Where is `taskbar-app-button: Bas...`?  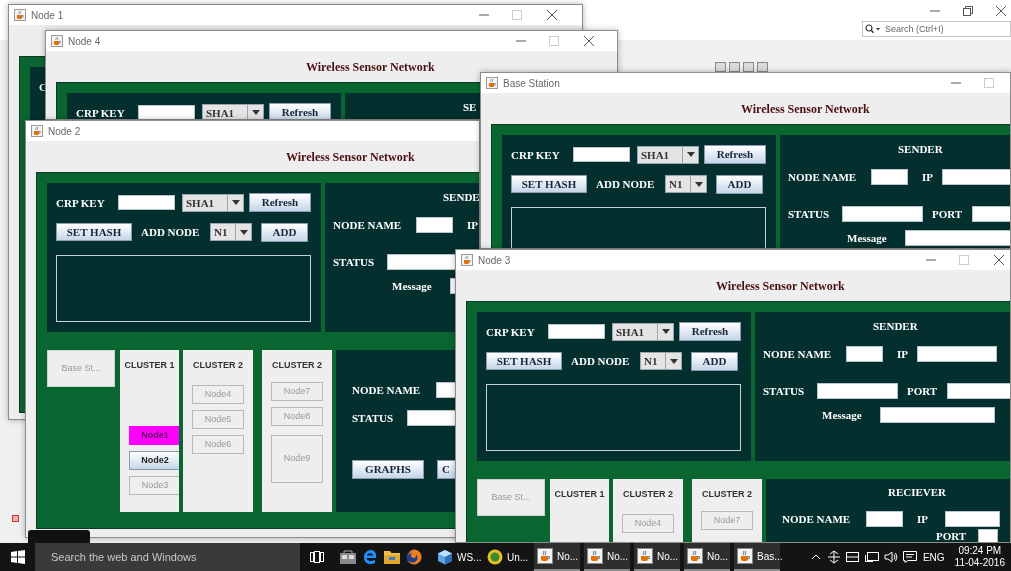
taskbar-app-button: Bas... is located at coordinates (757, 557).